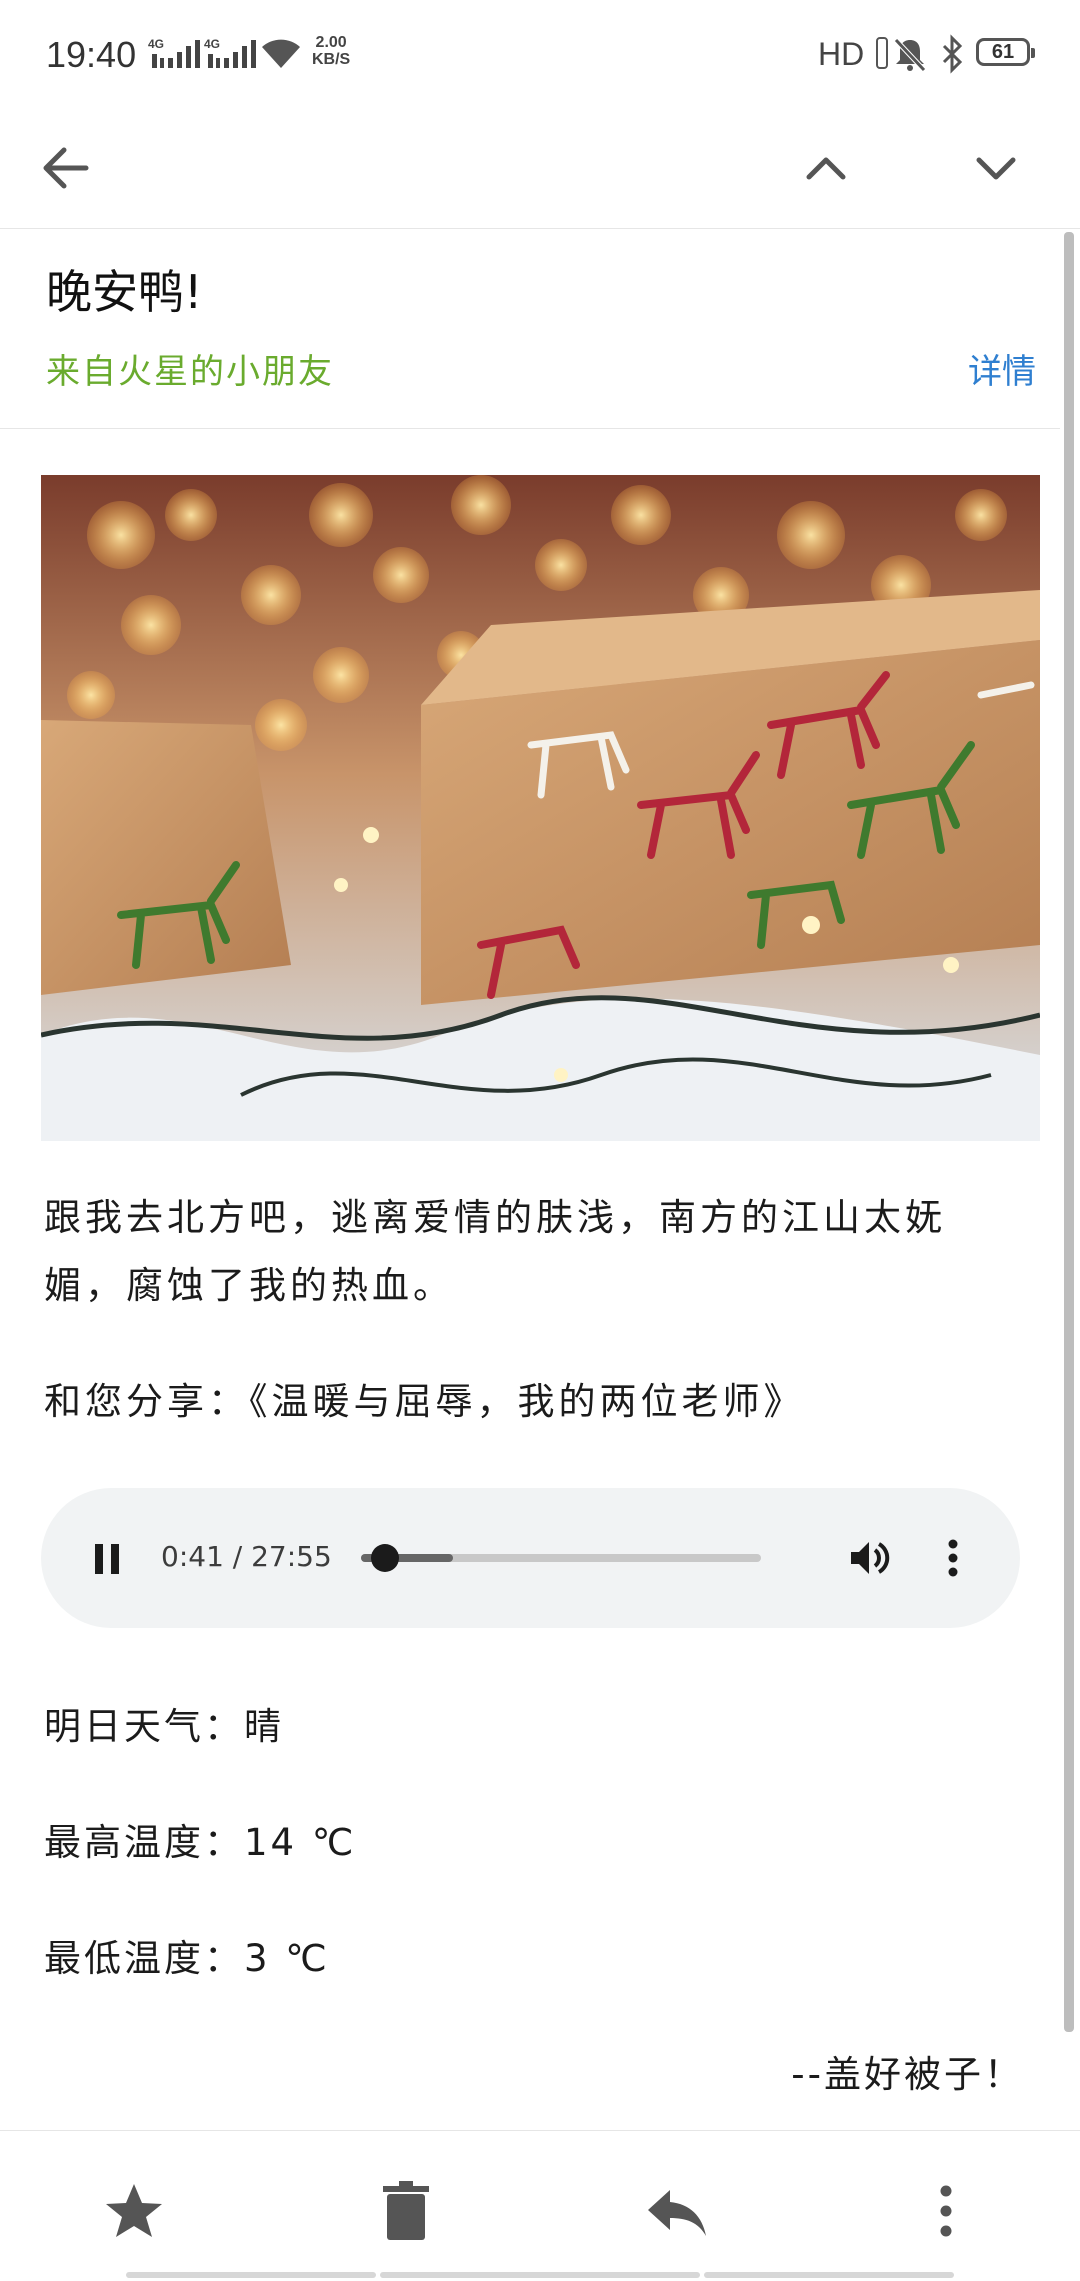 The image size is (1080, 2281). What do you see at coordinates (331, 42) in the screenshot?
I see `speed-value: 2.00` at bounding box center [331, 42].